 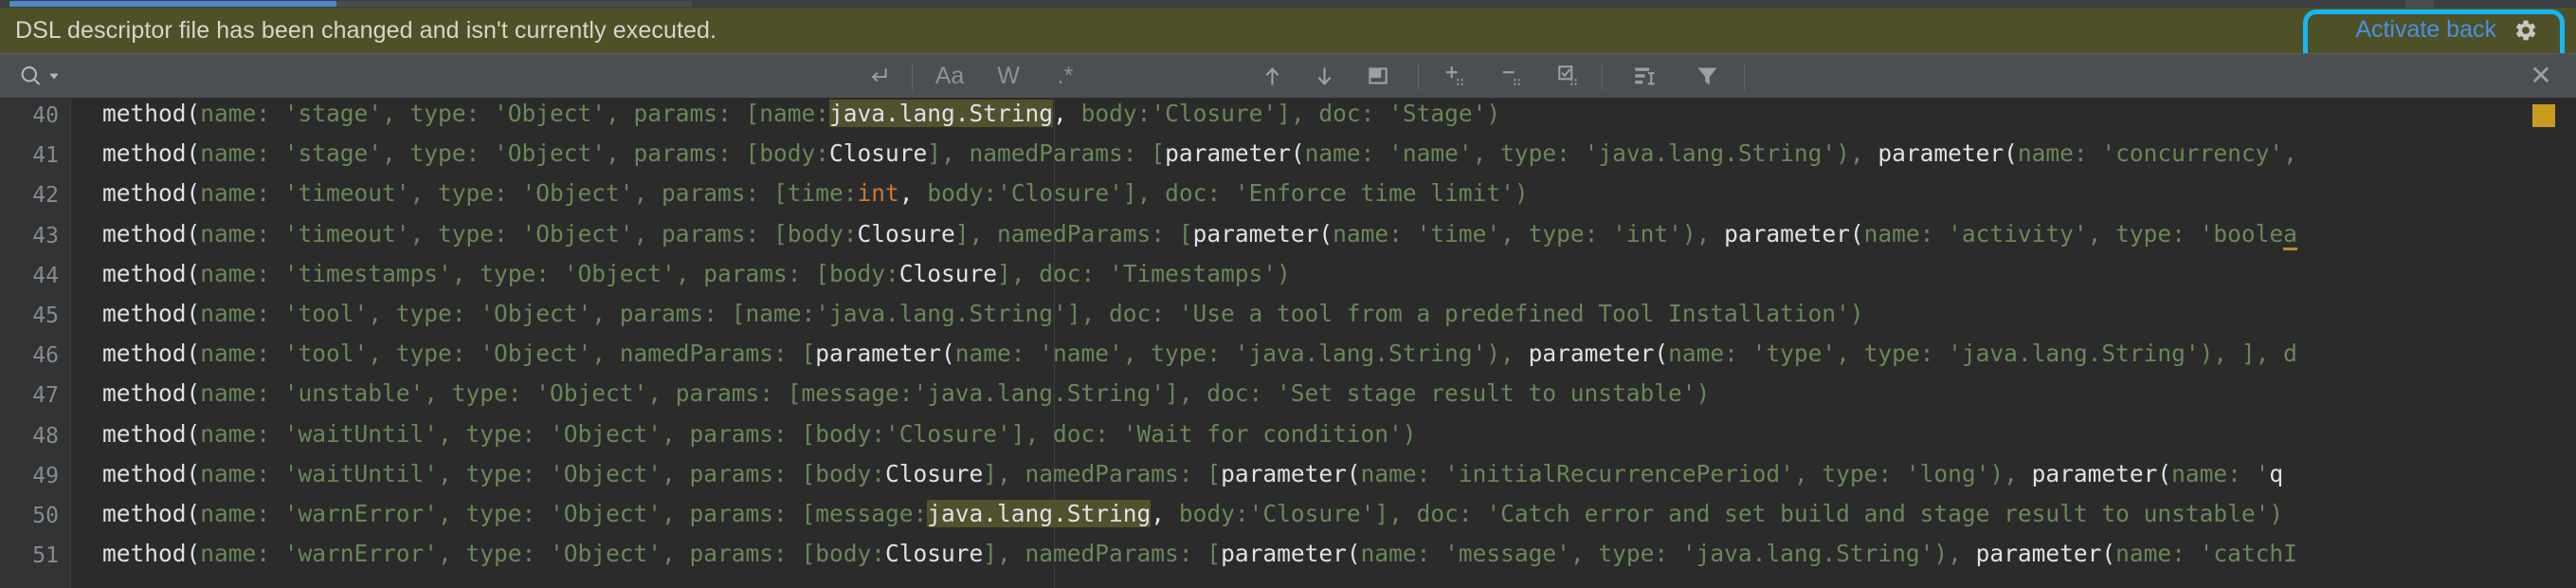 What do you see at coordinates (2543, 115) in the screenshot?
I see `error-stripe-marker` at bounding box center [2543, 115].